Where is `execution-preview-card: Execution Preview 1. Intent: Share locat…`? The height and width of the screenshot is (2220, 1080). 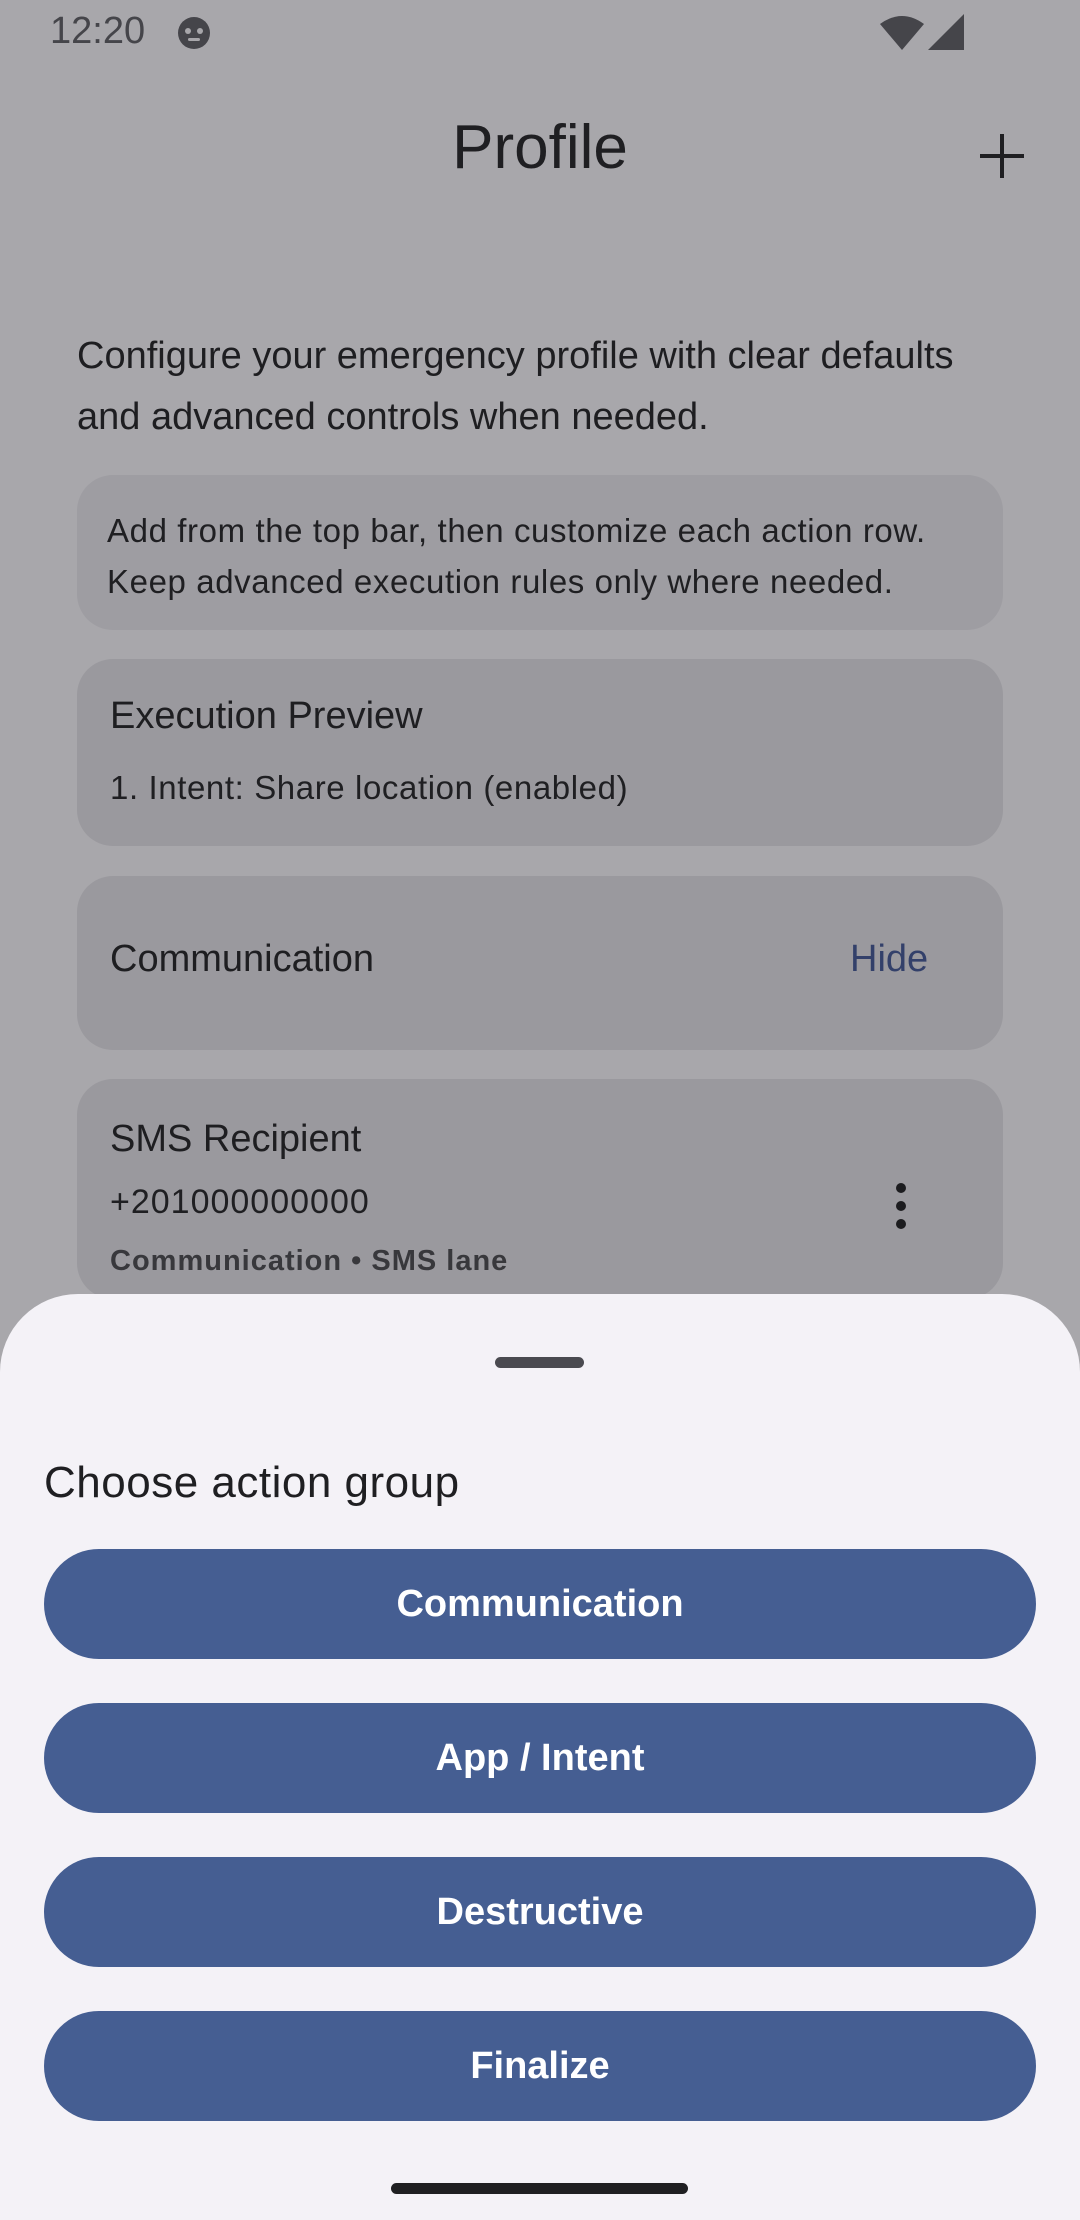
execution-preview-card: Execution Preview 1. Intent: Share locat… is located at coordinates (540, 752).